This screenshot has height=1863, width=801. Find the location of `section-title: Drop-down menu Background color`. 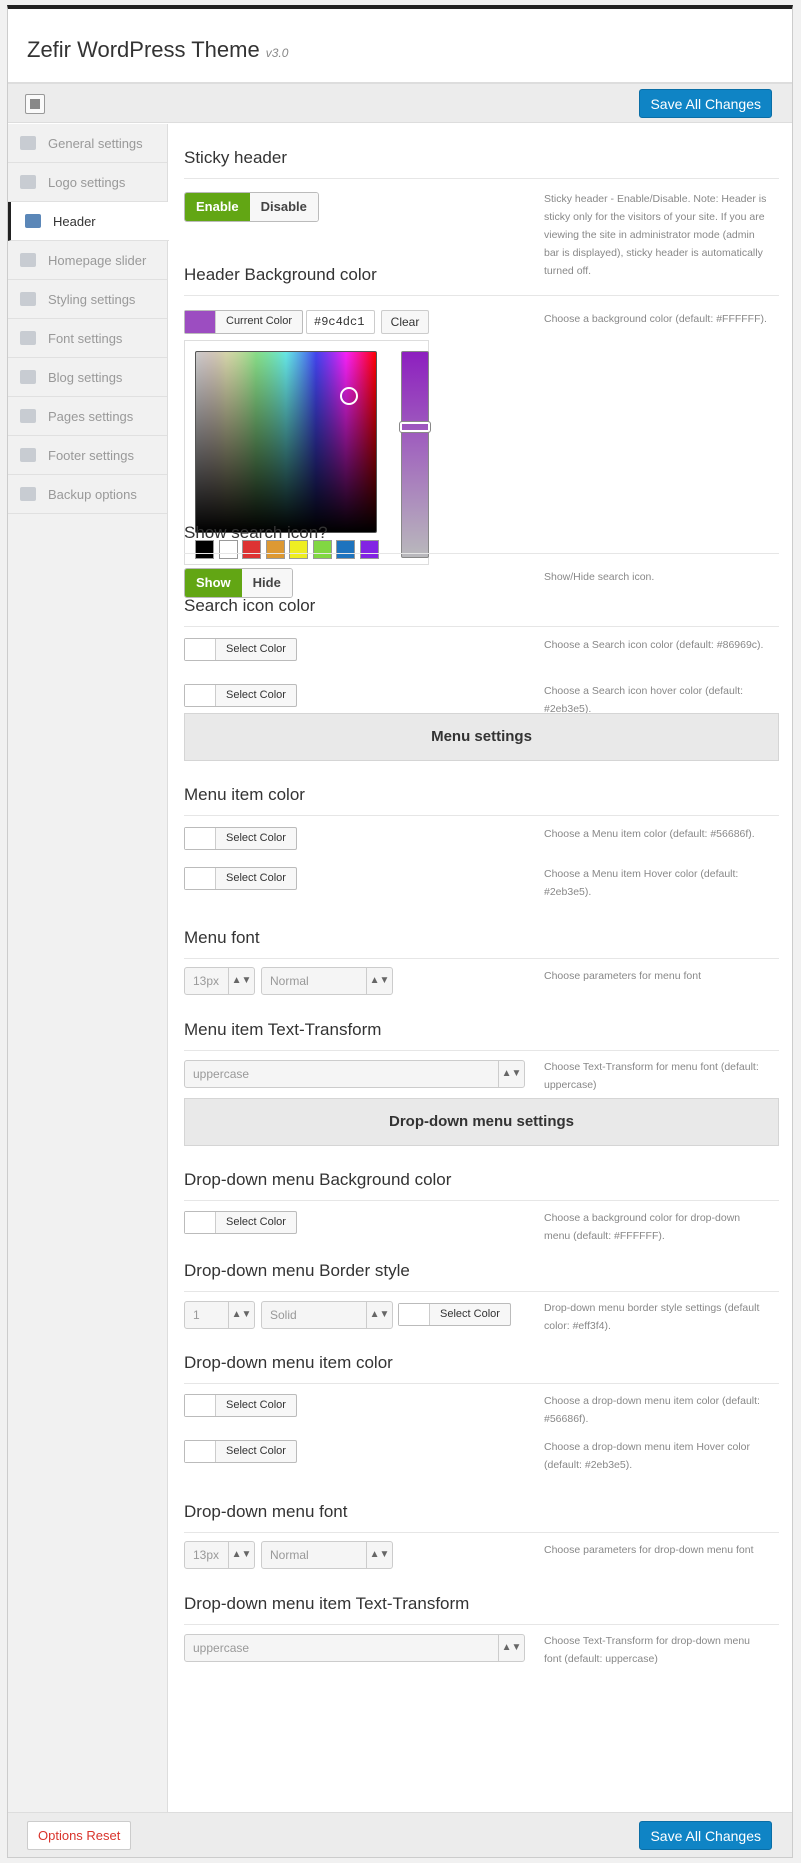

section-title: Drop-down menu Background color is located at coordinates (481, 1185).